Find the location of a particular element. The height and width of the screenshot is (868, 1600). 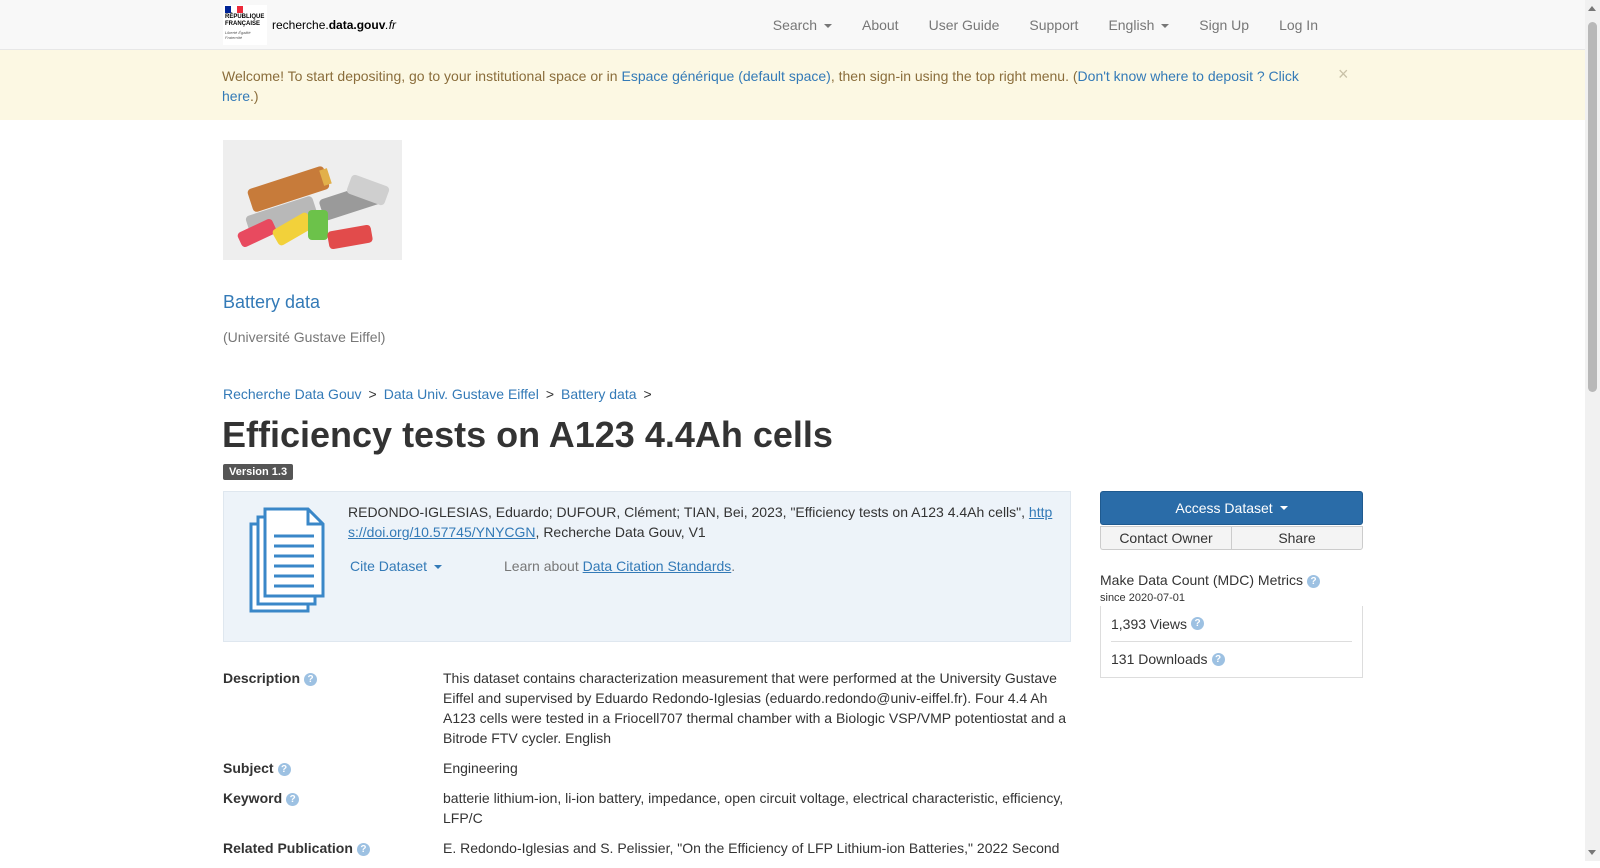

share-button: Share is located at coordinates (1297, 538).